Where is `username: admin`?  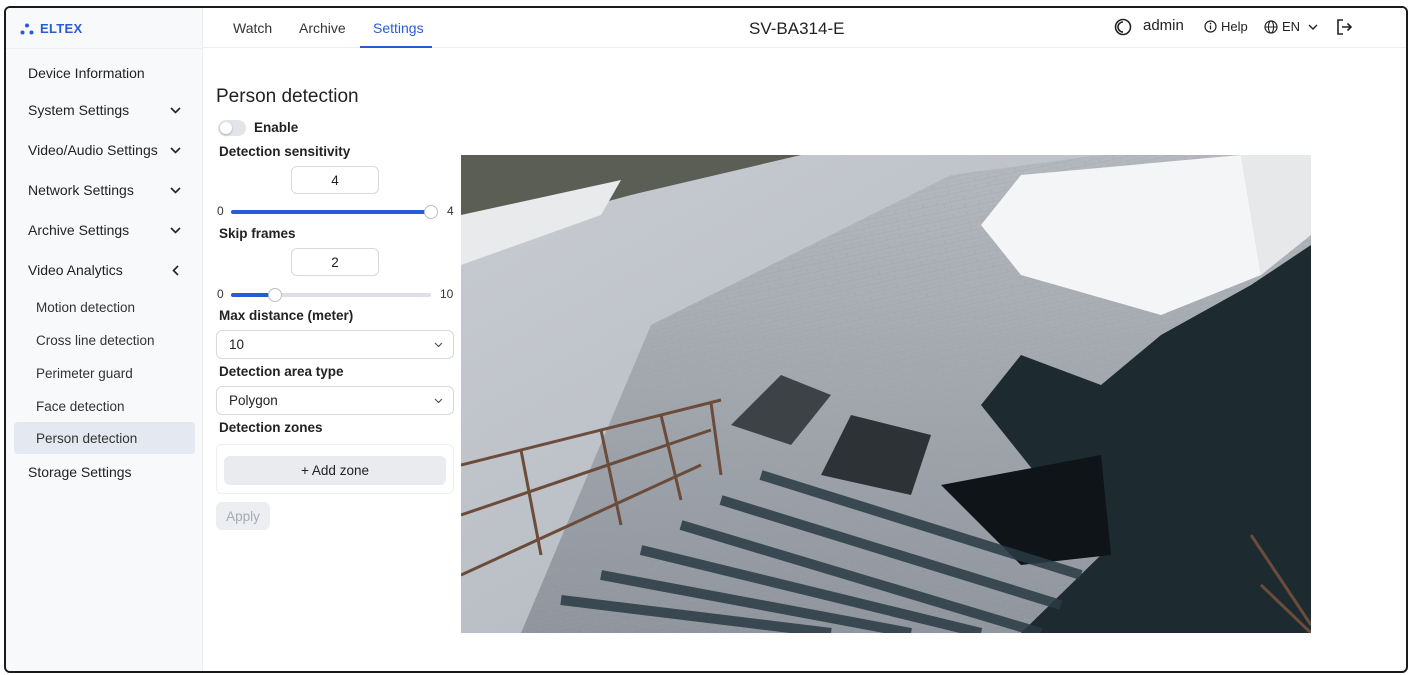
username: admin is located at coordinates (1163, 25).